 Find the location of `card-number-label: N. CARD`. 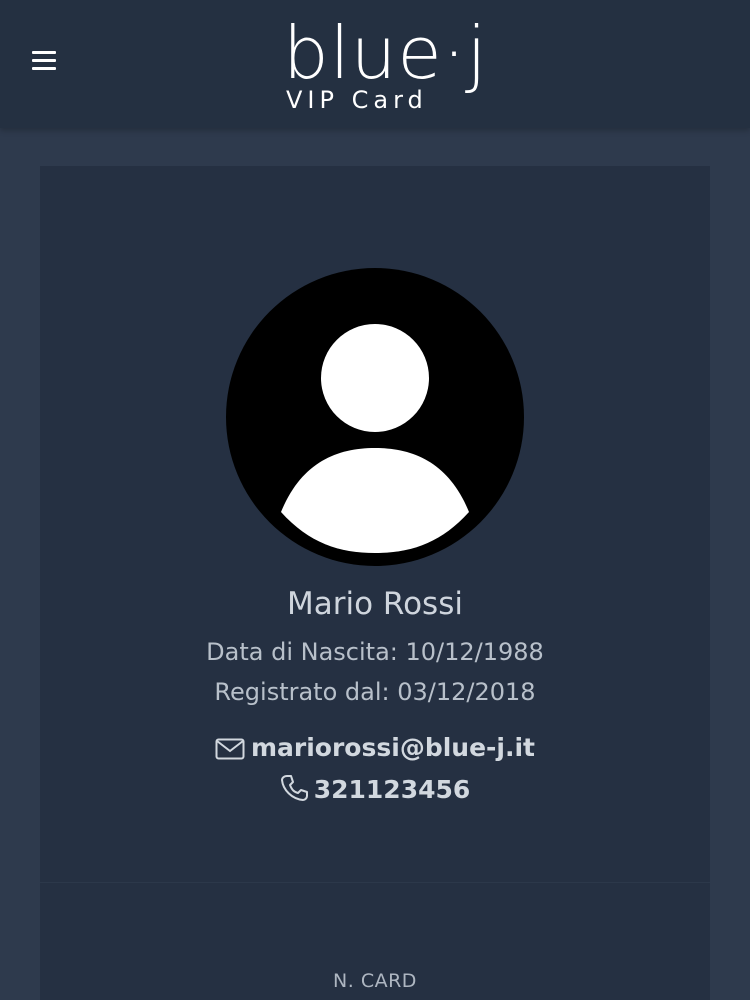

card-number-label: N. CARD is located at coordinates (375, 981).